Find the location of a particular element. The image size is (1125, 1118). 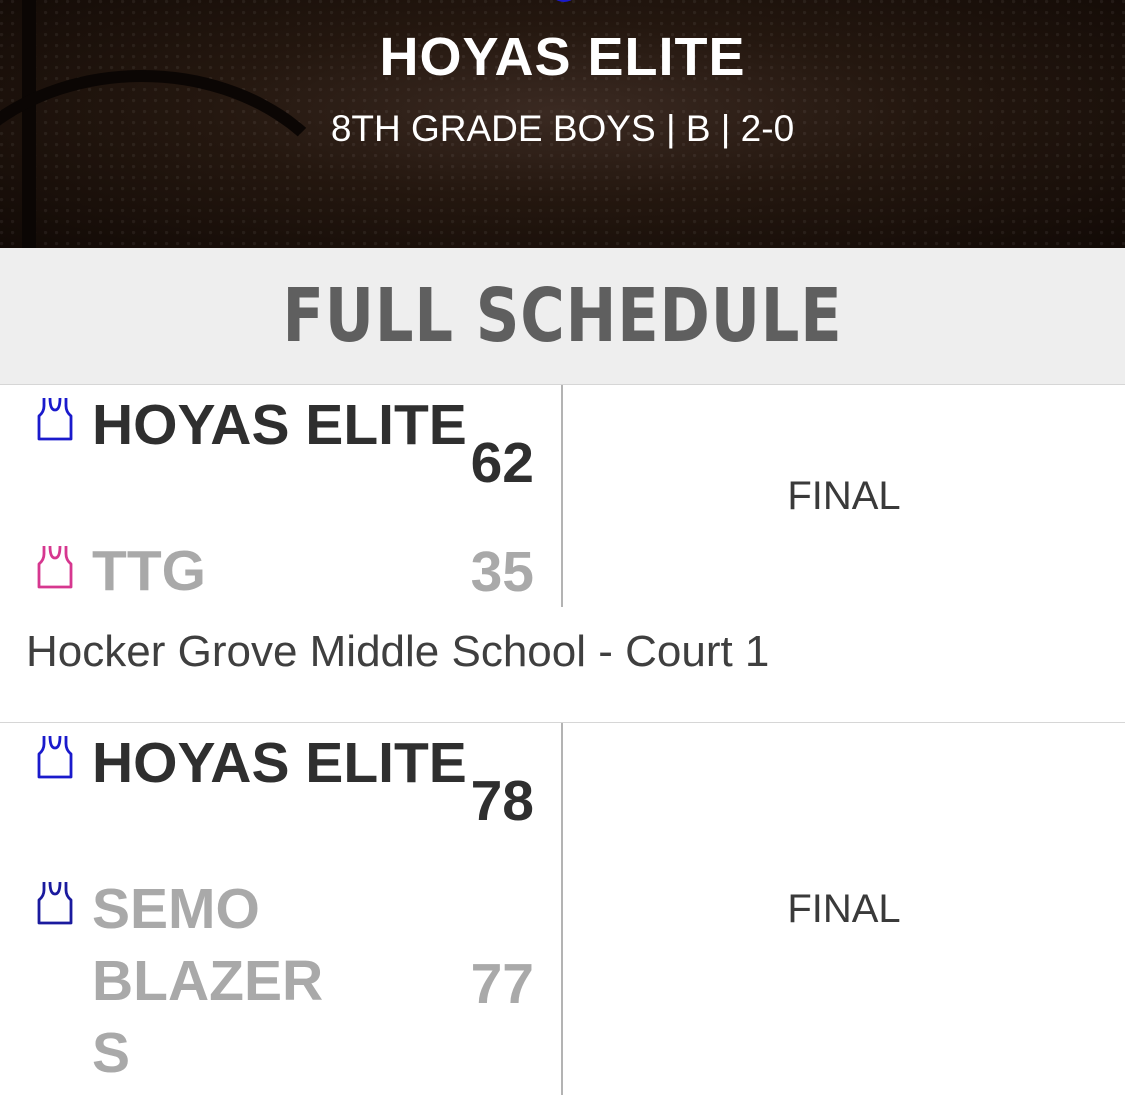

game-status-cell: FINAL is located at coordinates (844, 496).